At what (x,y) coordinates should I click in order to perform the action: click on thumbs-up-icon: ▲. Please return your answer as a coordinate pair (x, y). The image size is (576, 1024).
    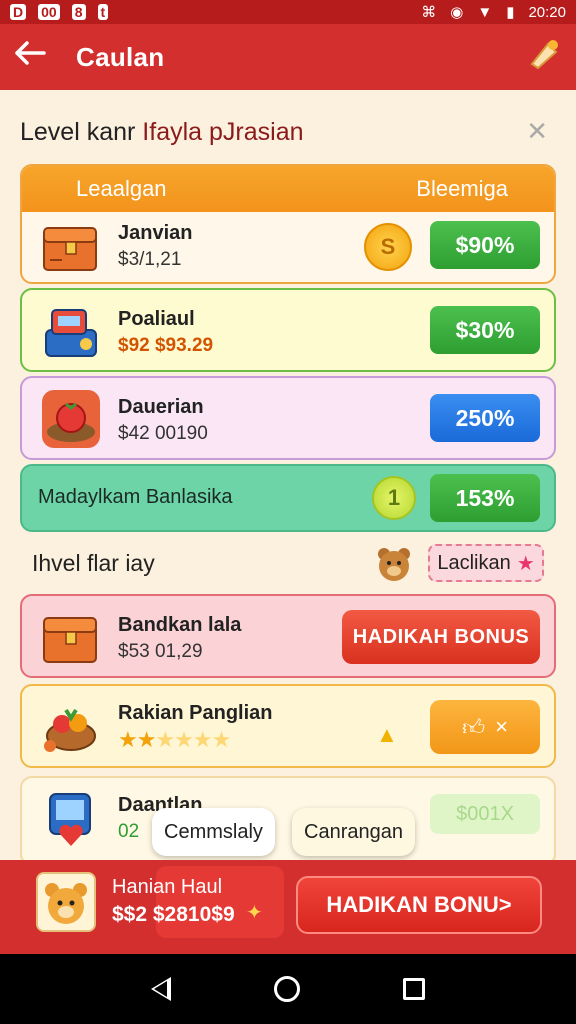
    Looking at the image, I should click on (387, 734).